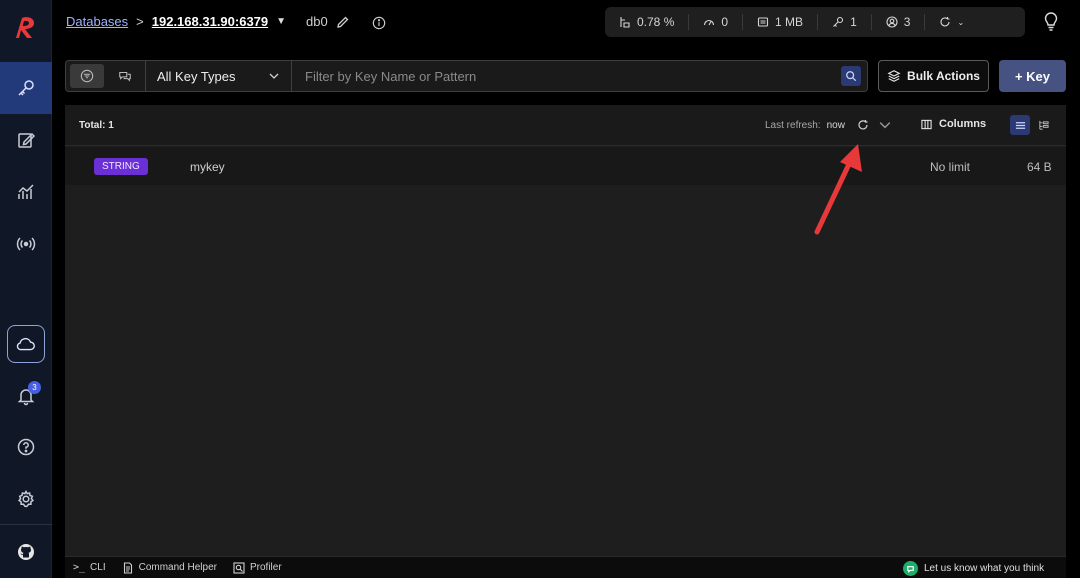 This screenshot has height=578, width=1080. Describe the element at coordinates (984, 568) in the screenshot. I see `feedback-label: Let us know what you think` at that location.